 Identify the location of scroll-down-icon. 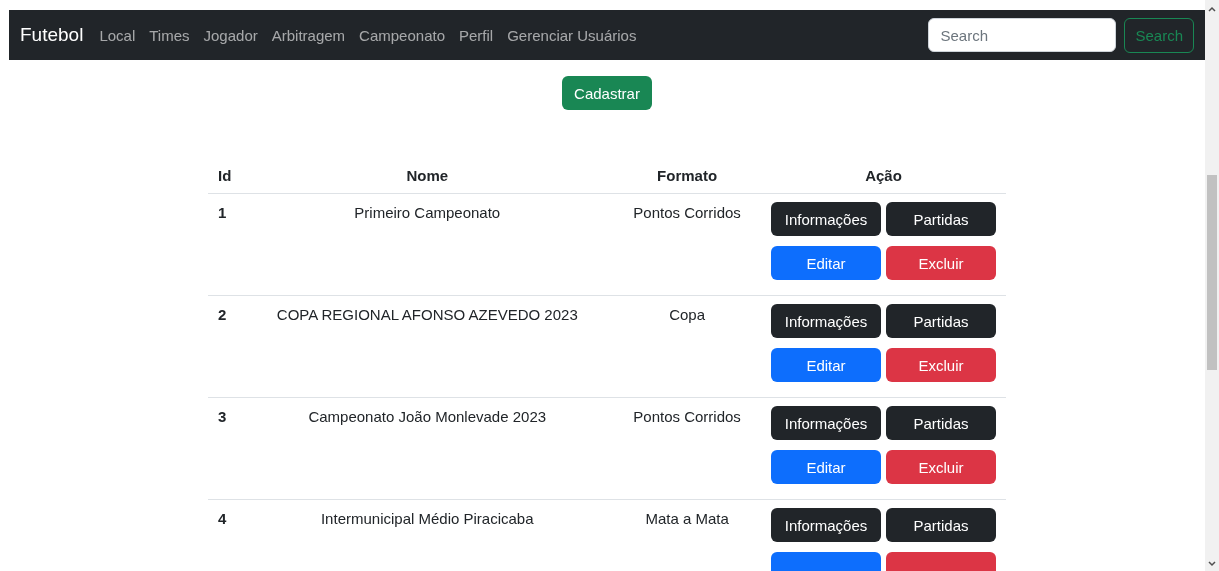
(1212, 564).